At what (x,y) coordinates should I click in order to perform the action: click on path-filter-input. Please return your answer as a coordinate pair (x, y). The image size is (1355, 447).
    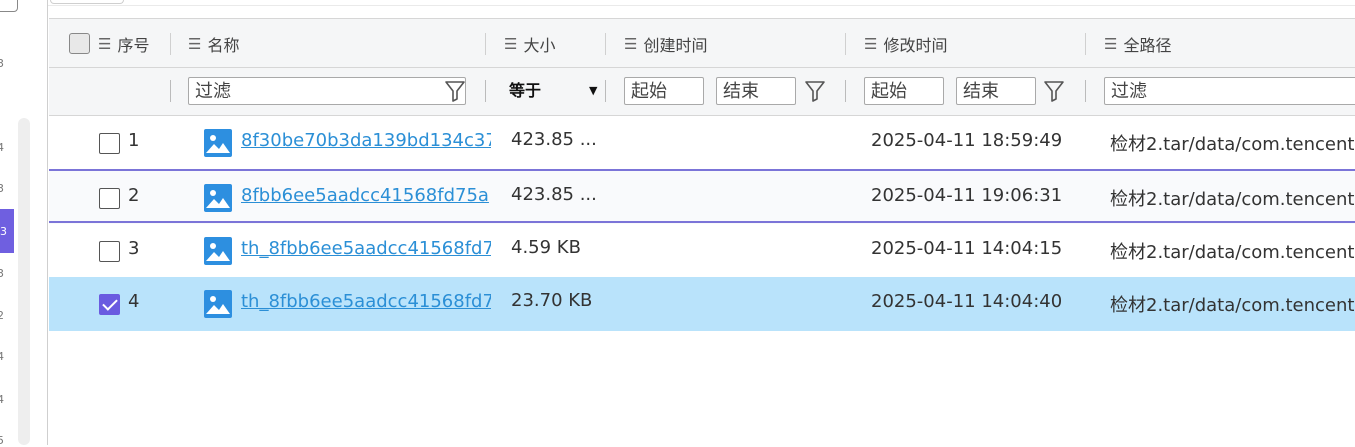
    Looking at the image, I should click on (1229, 91).